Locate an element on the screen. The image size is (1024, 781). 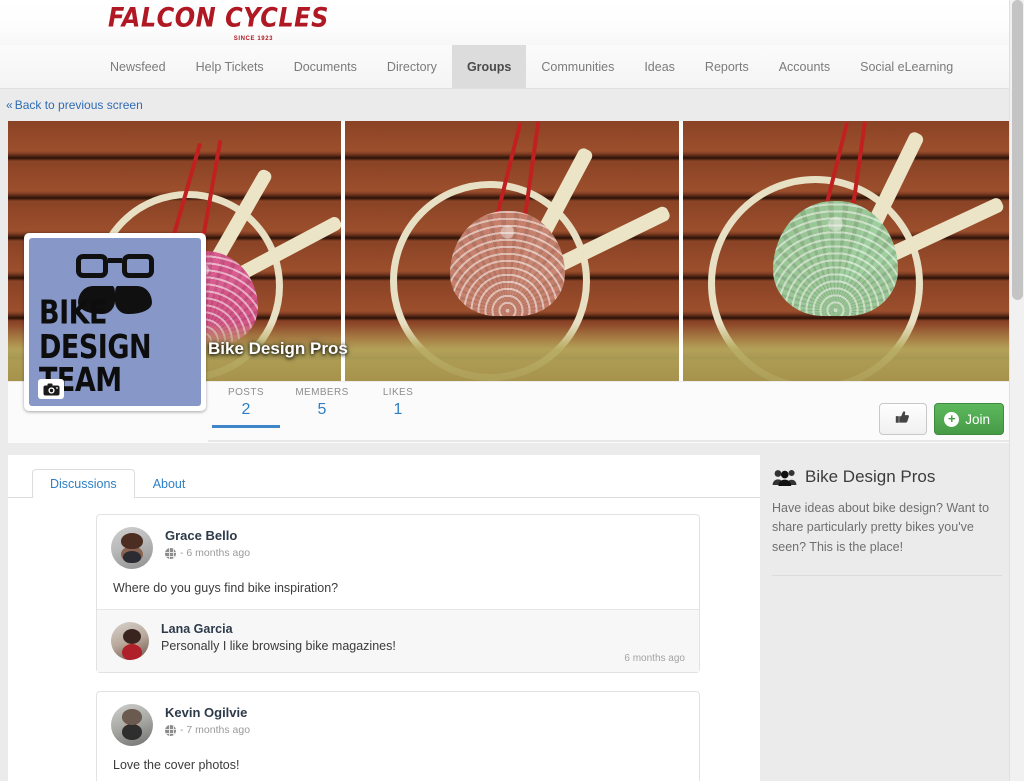
nav-item-groups: Groups is located at coordinates (489, 66).